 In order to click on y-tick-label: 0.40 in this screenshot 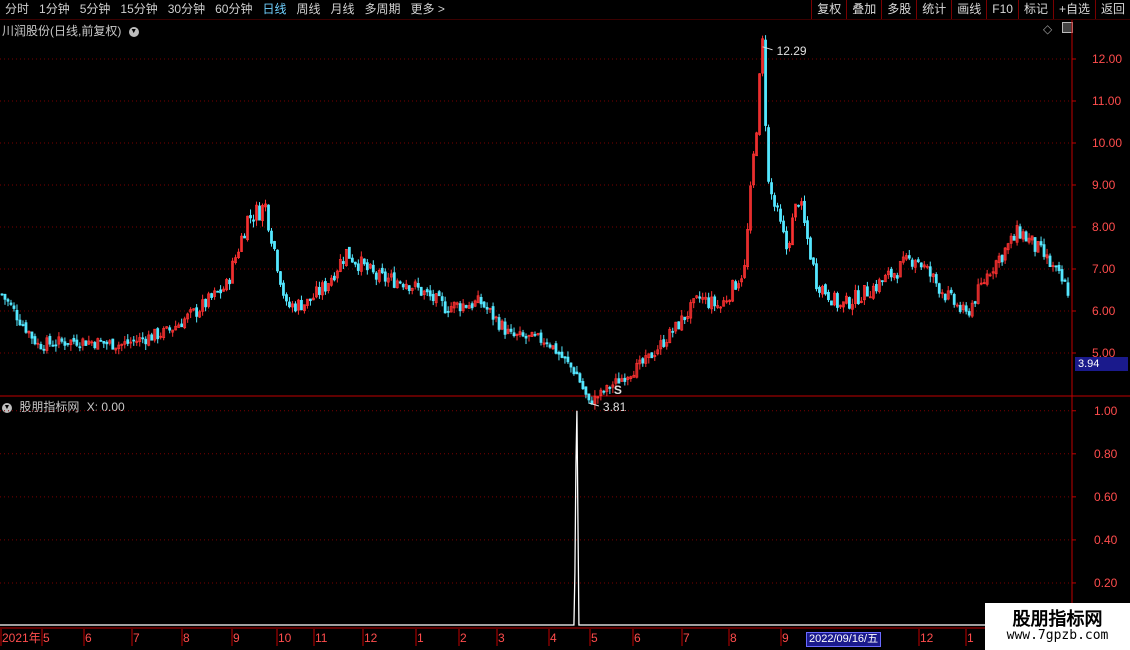, I will do `click(1106, 540)`.